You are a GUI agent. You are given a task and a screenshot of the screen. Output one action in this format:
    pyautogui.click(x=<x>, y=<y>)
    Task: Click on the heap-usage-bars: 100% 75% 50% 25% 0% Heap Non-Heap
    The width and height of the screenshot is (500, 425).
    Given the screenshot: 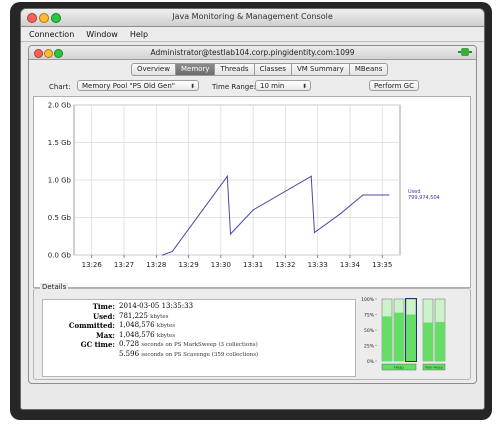 What is the action you would take?
    pyautogui.click(x=403, y=334)
    